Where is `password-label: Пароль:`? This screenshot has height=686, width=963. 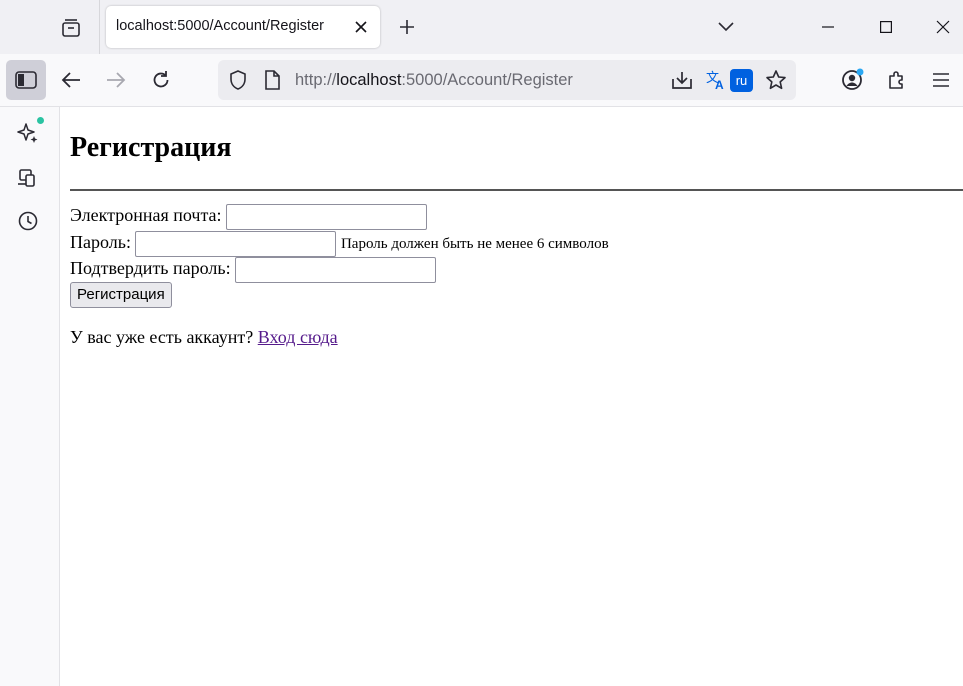 password-label: Пароль: is located at coordinates (100, 242).